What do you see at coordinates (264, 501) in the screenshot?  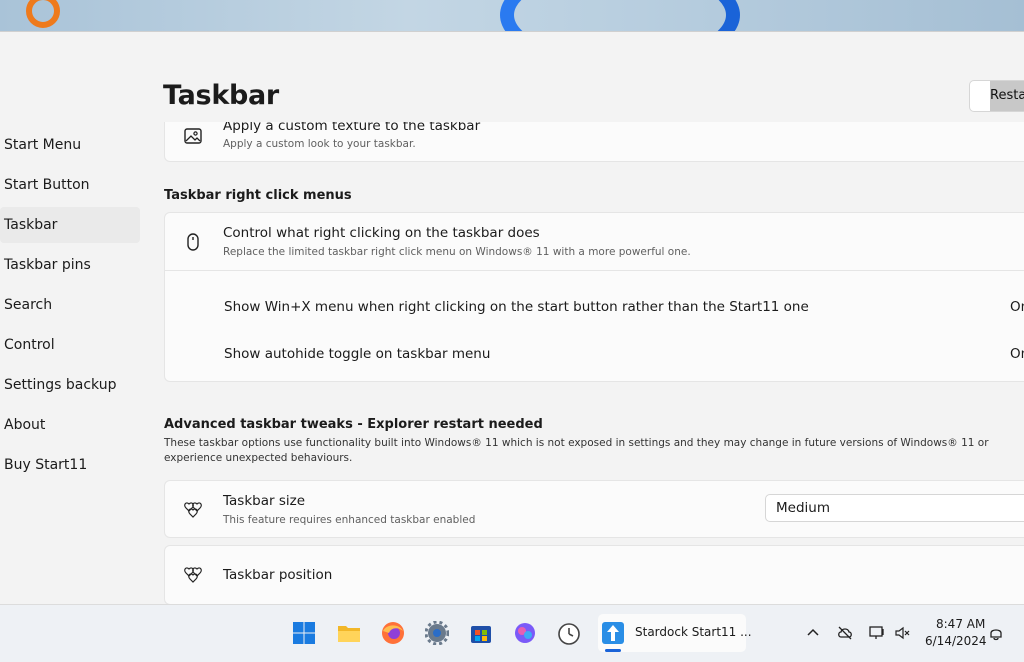 I see `taskbar-size-title: Taskbar size` at bounding box center [264, 501].